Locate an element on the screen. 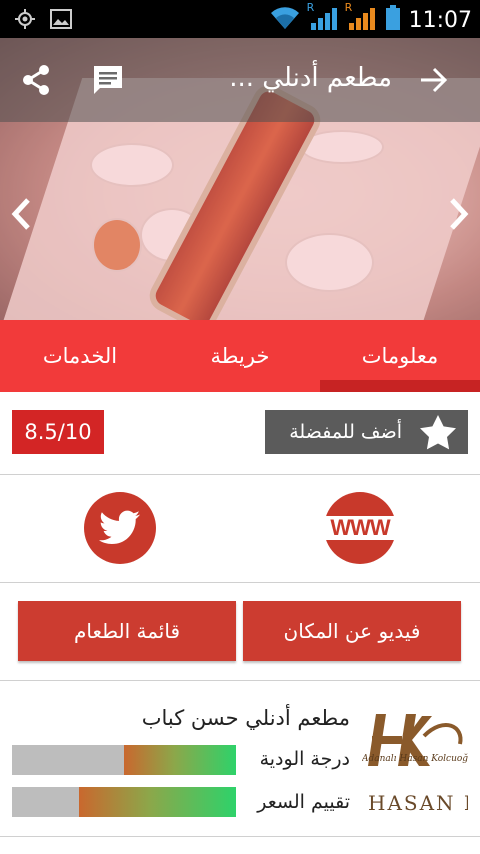  friendliness-bar-fill is located at coordinates (180, 760).